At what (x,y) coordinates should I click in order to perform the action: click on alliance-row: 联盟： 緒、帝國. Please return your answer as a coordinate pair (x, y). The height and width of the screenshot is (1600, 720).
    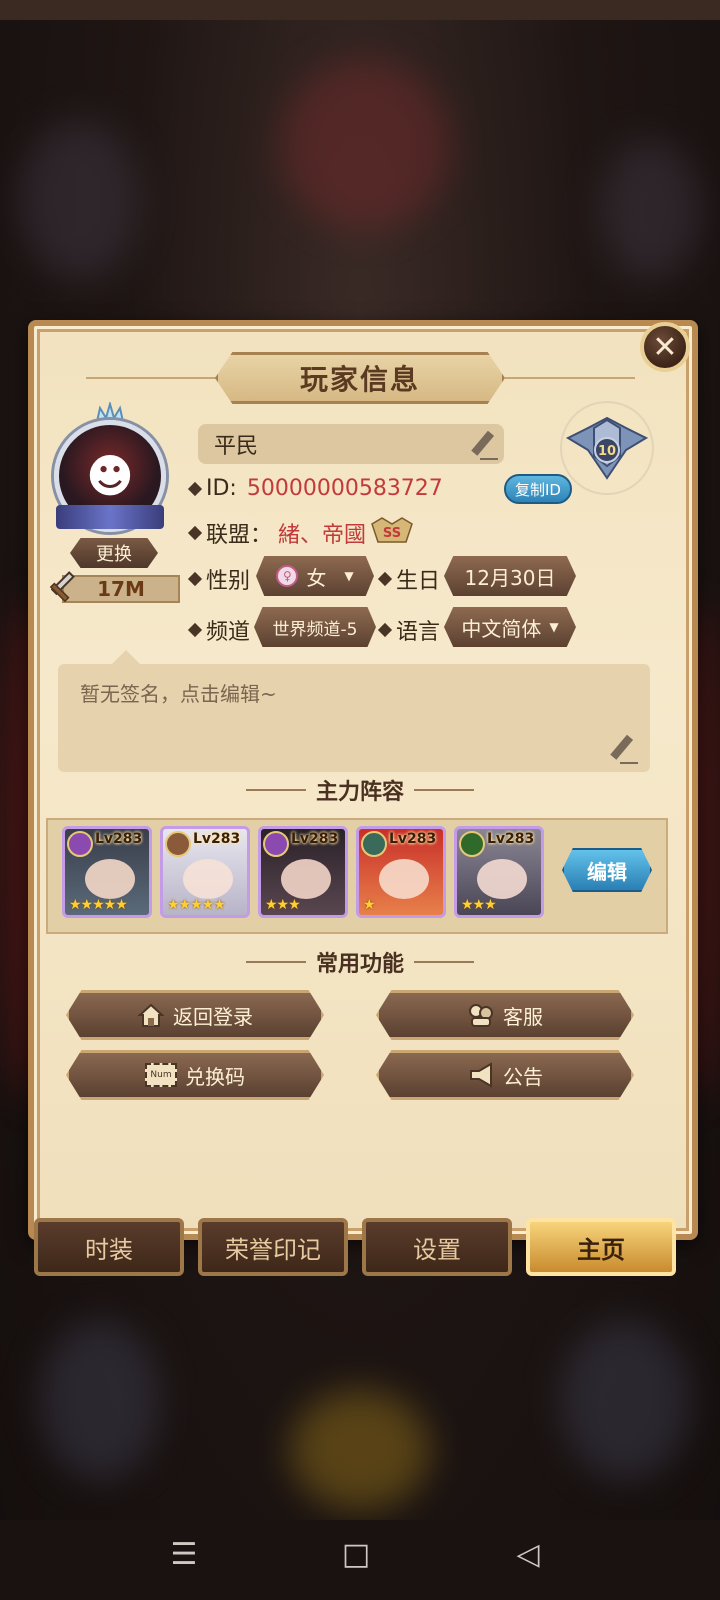
    Looking at the image, I should click on (276, 533).